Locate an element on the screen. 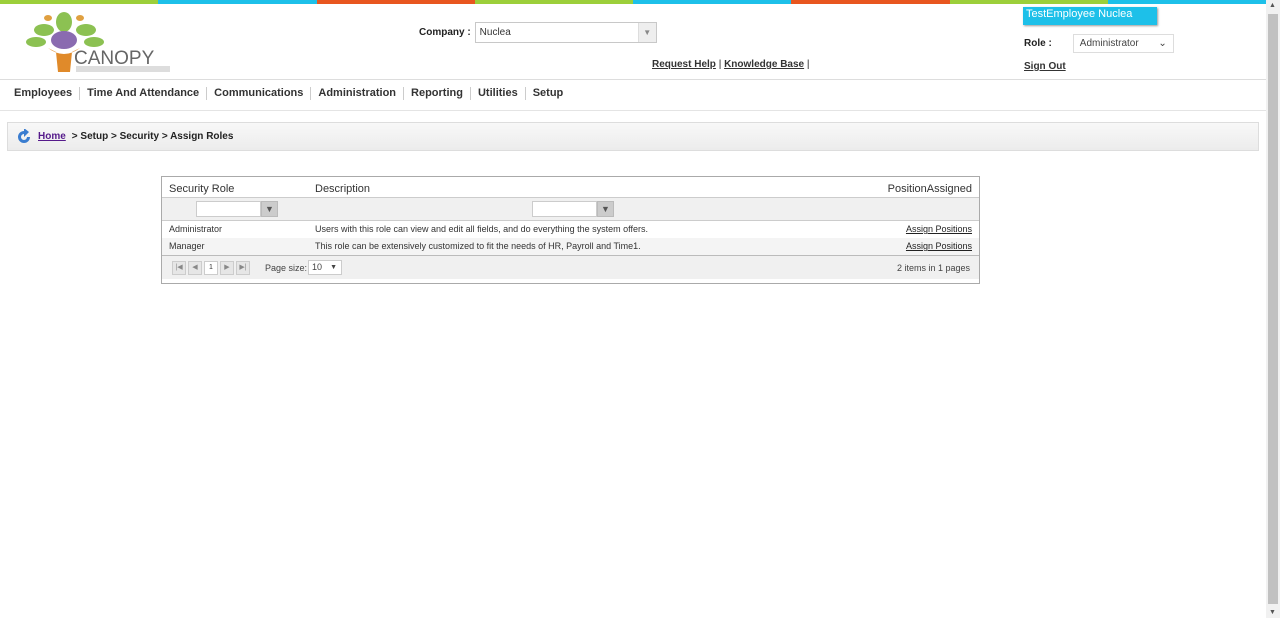  scroll-up-icon: ▲ is located at coordinates (1272, 5).